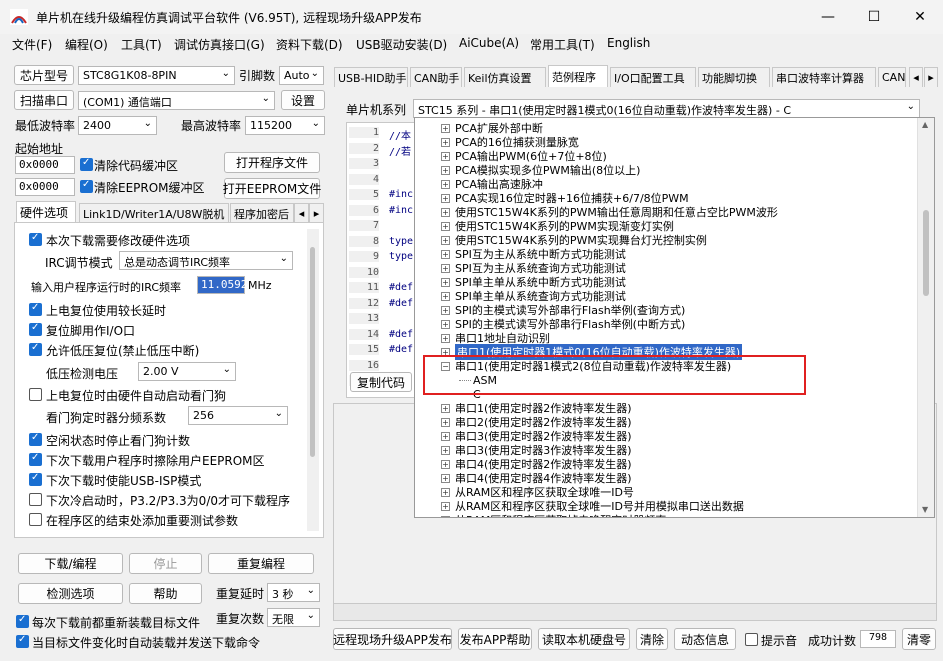 This screenshot has height=661, width=943. I want to click on tree-item: + PCA输出高速脉冲, so click(492, 184).